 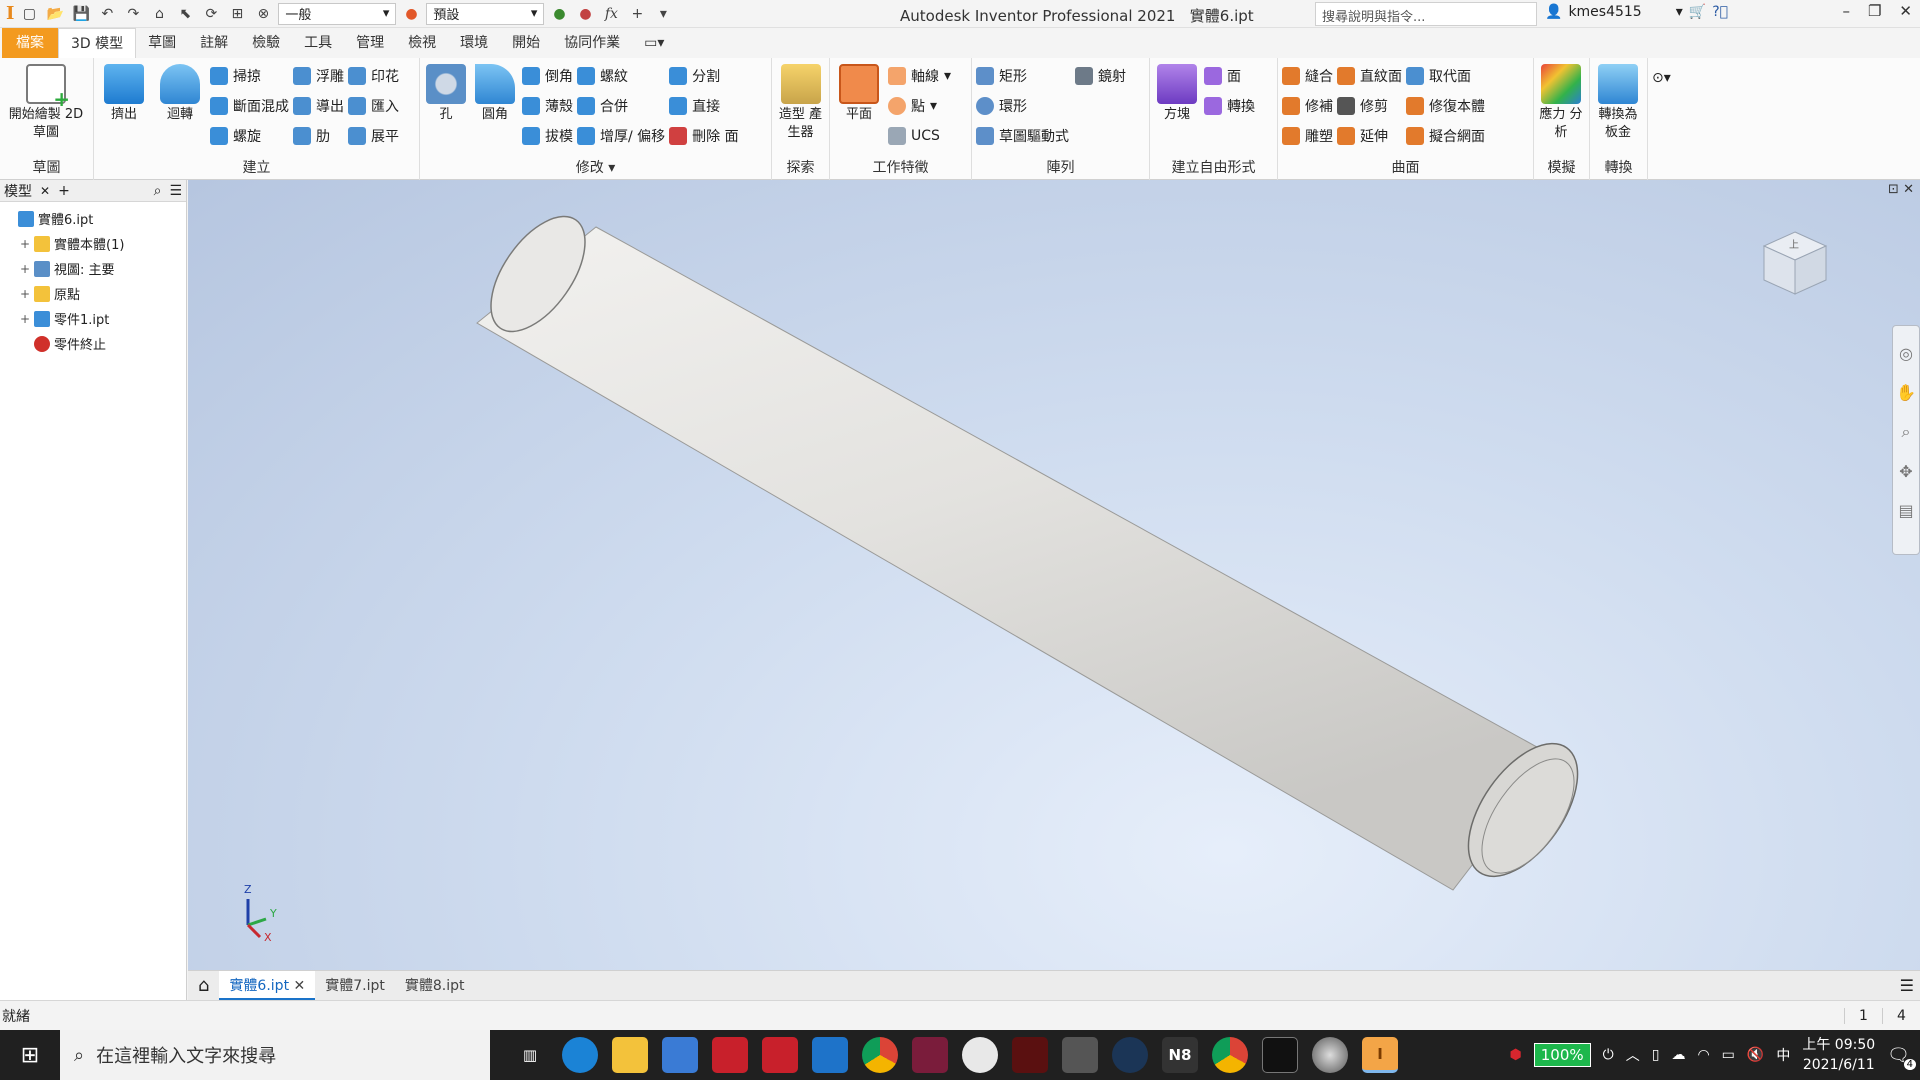 I want to click on convert-button: 轉換, so click(x=1229, y=106).